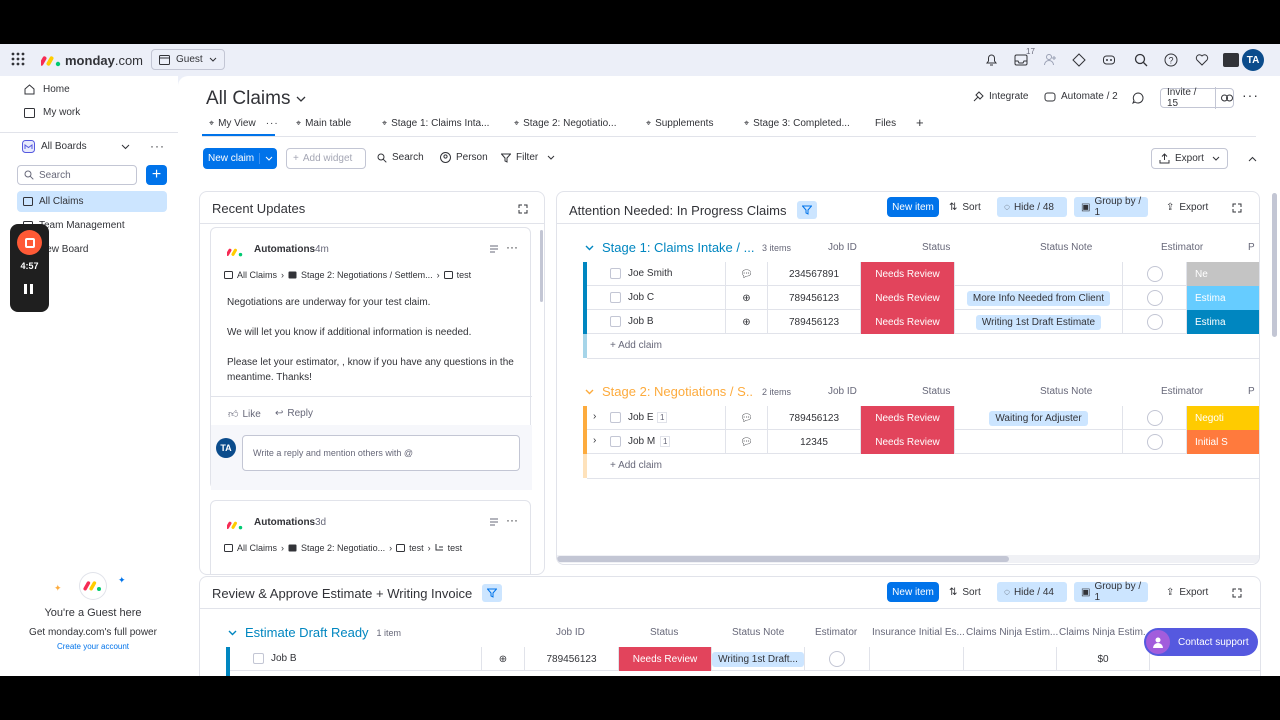 This screenshot has height=720, width=1280. What do you see at coordinates (837, 659) in the screenshot?
I see `estimator-cell` at bounding box center [837, 659].